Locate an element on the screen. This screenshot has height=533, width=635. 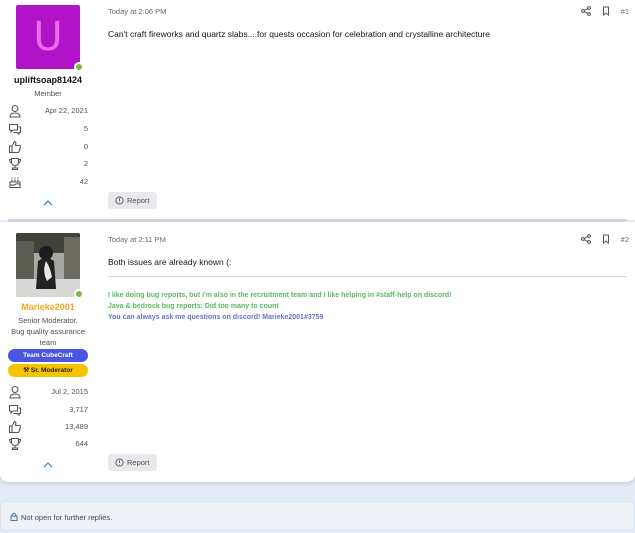
stat-age: 42 is located at coordinates (48, 182).